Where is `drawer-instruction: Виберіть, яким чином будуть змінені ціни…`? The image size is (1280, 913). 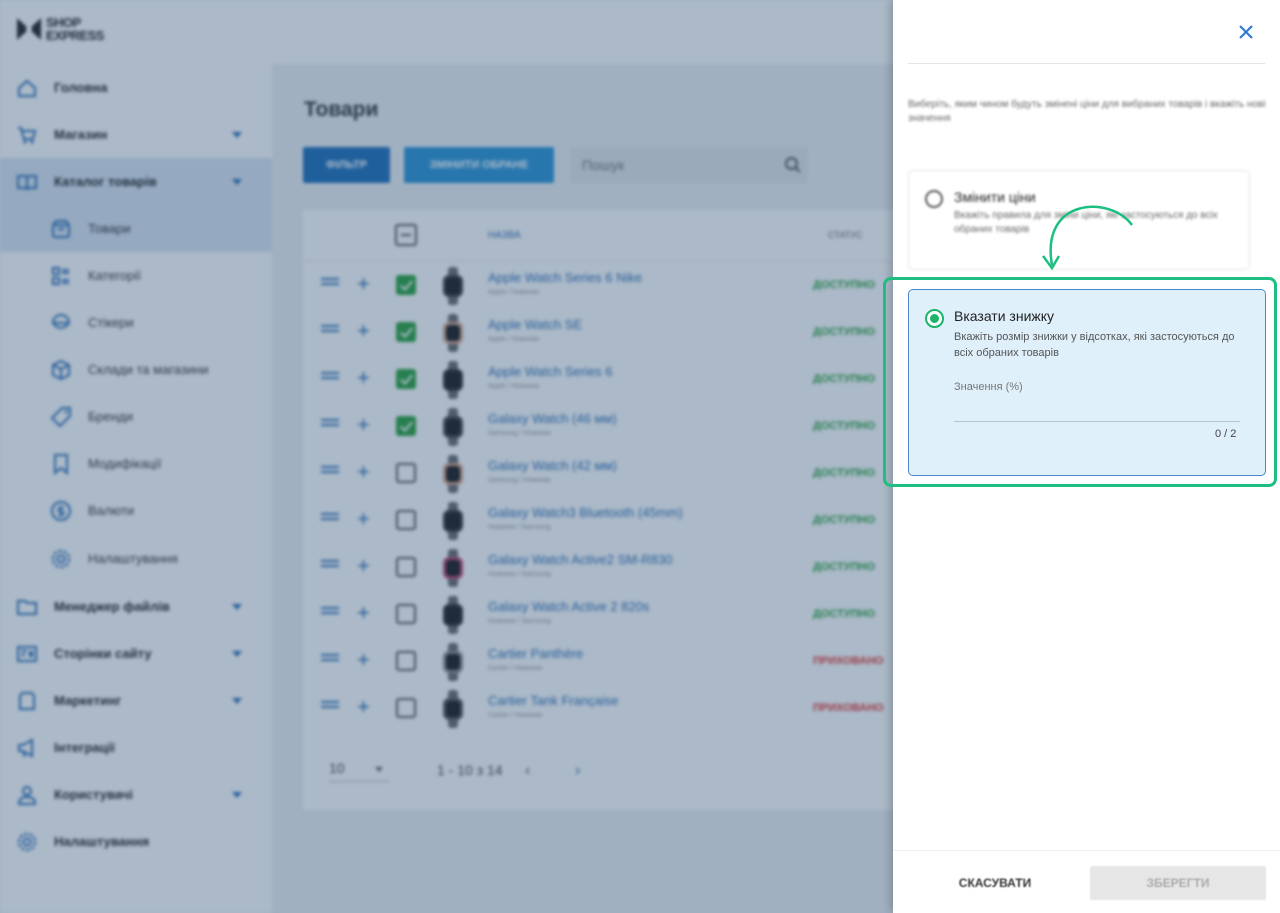 drawer-instruction: Виберіть, яким чином будуть змінені ціни… is located at coordinates (1087, 111).